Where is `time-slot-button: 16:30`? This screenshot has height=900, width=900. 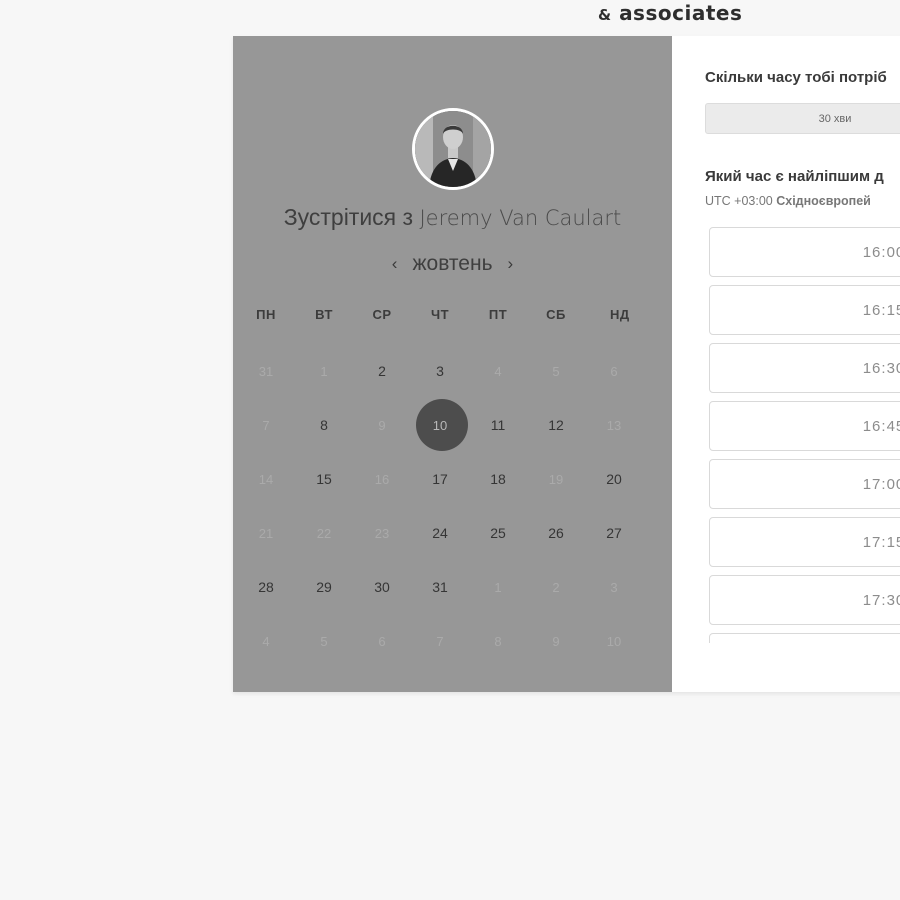
time-slot-button: 16:30 is located at coordinates (804, 368).